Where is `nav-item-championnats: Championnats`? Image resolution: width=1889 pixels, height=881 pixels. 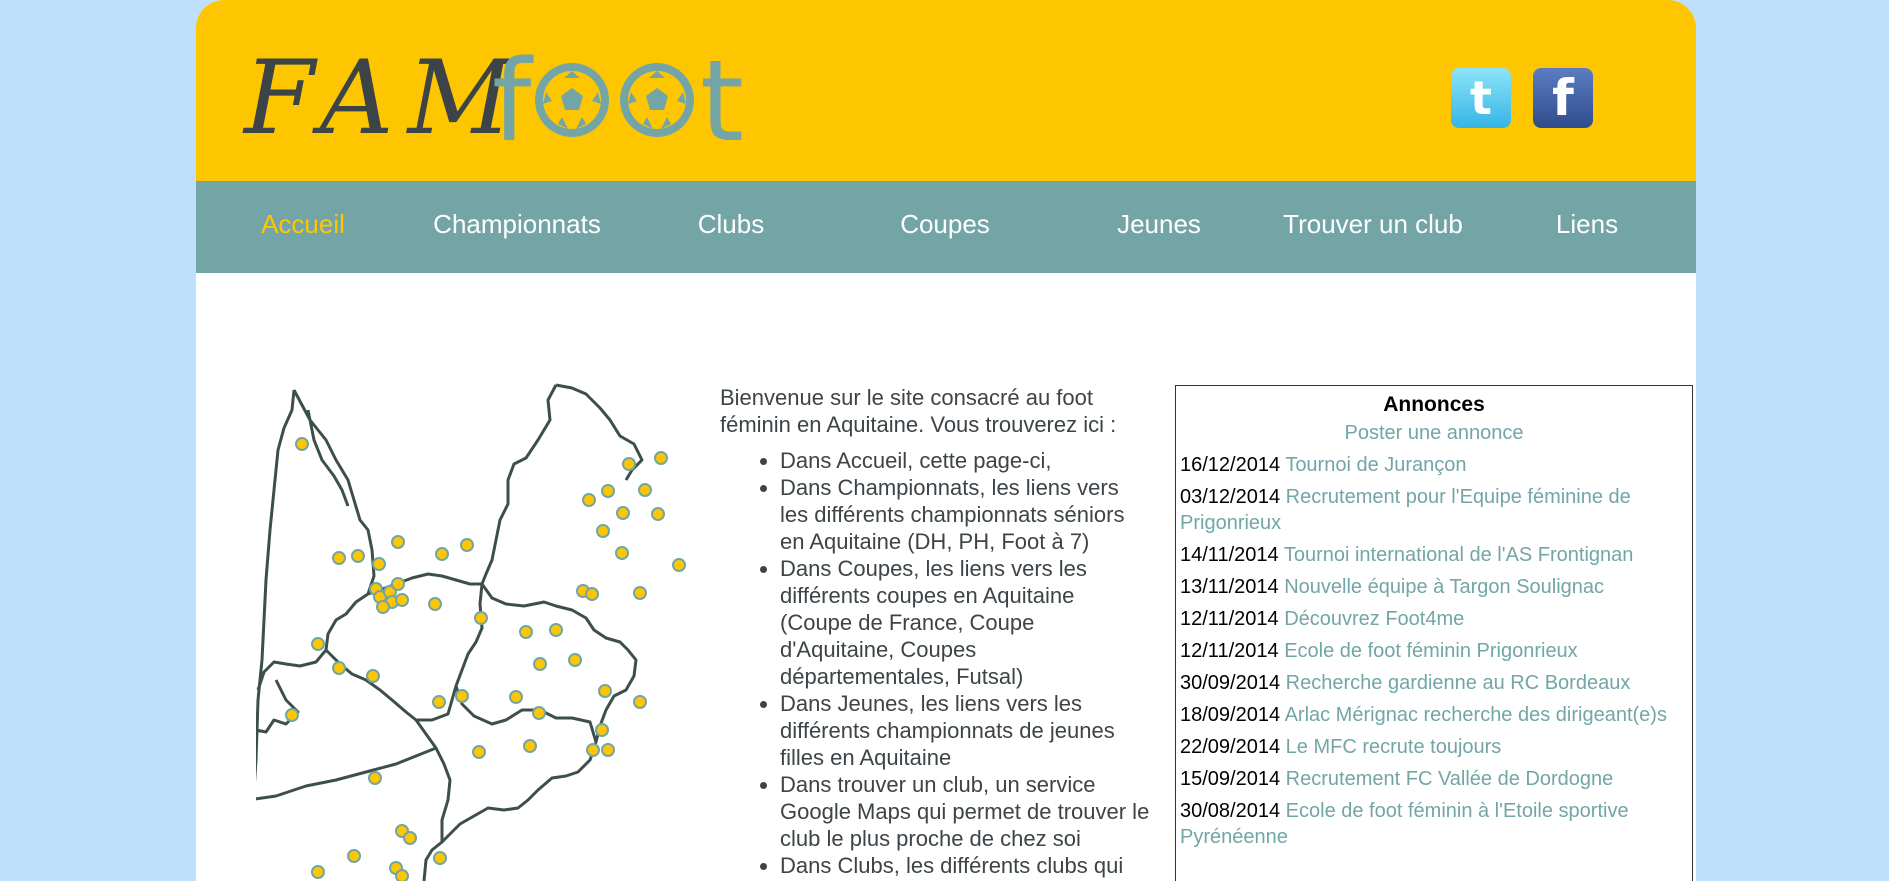 nav-item-championnats: Championnats is located at coordinates (517, 227).